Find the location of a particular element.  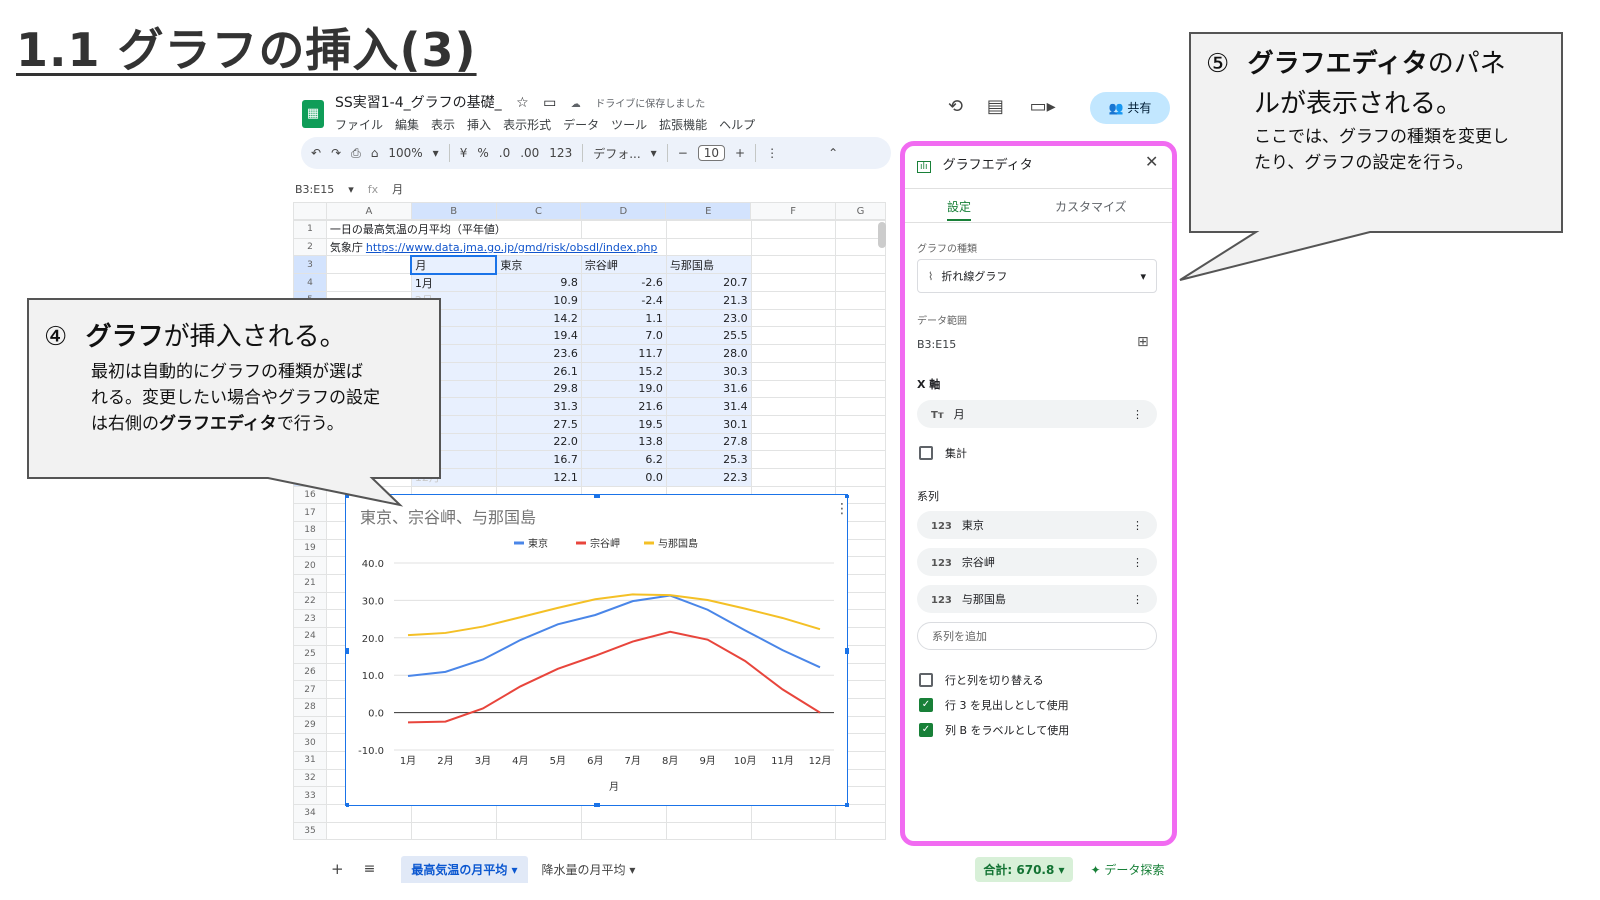

callout5-heading: ⑤ グラフエディタのパネ is located at coordinates (1376, 64).